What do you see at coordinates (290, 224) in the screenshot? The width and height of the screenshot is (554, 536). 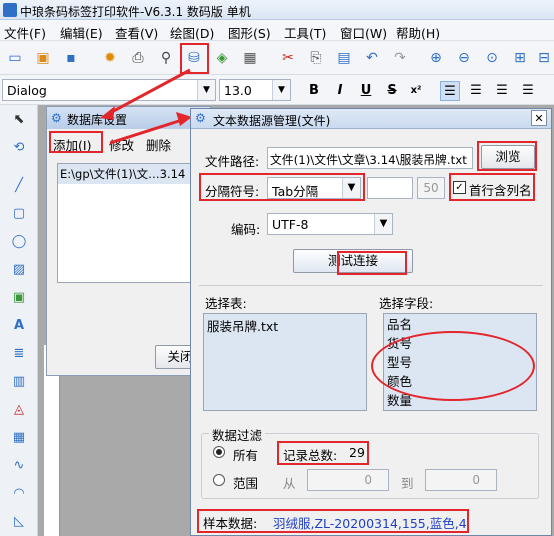 I see `encoding-value: UTF-8` at bounding box center [290, 224].